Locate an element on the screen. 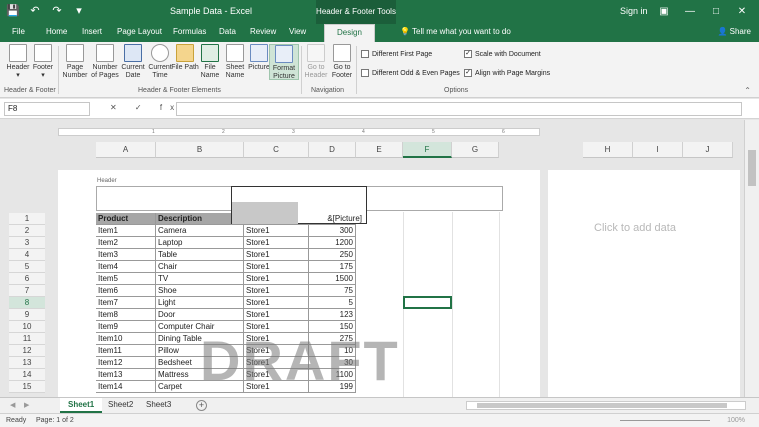 The width and height of the screenshot is (759, 427). footer-button: Footer ▾ is located at coordinates (43, 62).